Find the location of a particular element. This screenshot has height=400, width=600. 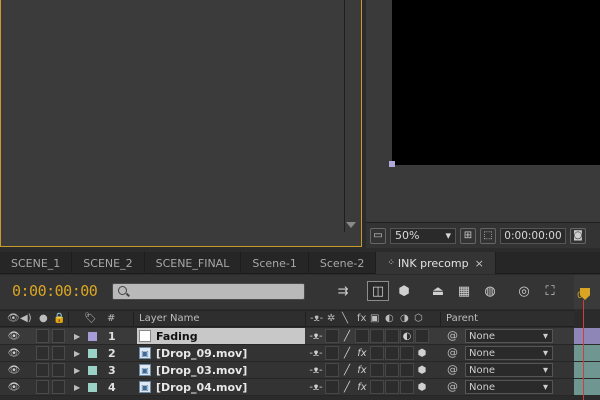

transparency-grid-icon: ⬚ is located at coordinates (488, 235).